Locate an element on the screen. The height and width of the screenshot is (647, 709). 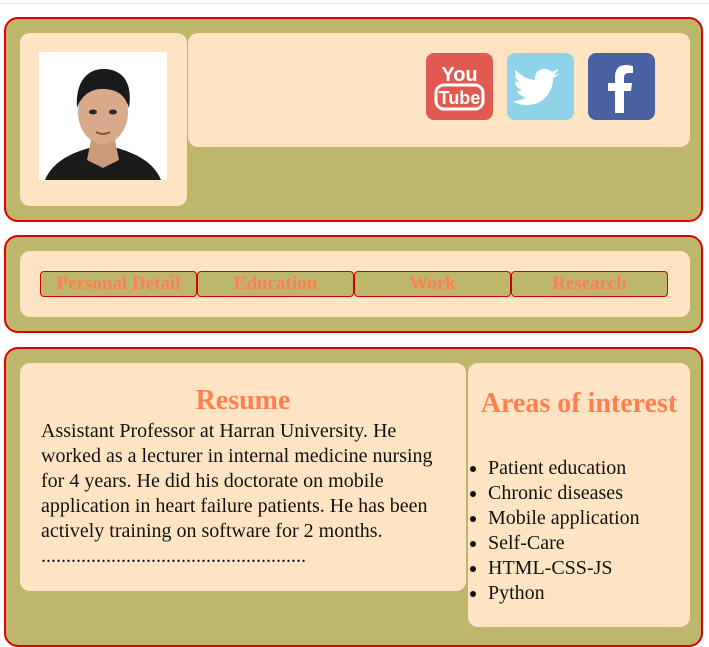
profile-photo is located at coordinates (103, 116).